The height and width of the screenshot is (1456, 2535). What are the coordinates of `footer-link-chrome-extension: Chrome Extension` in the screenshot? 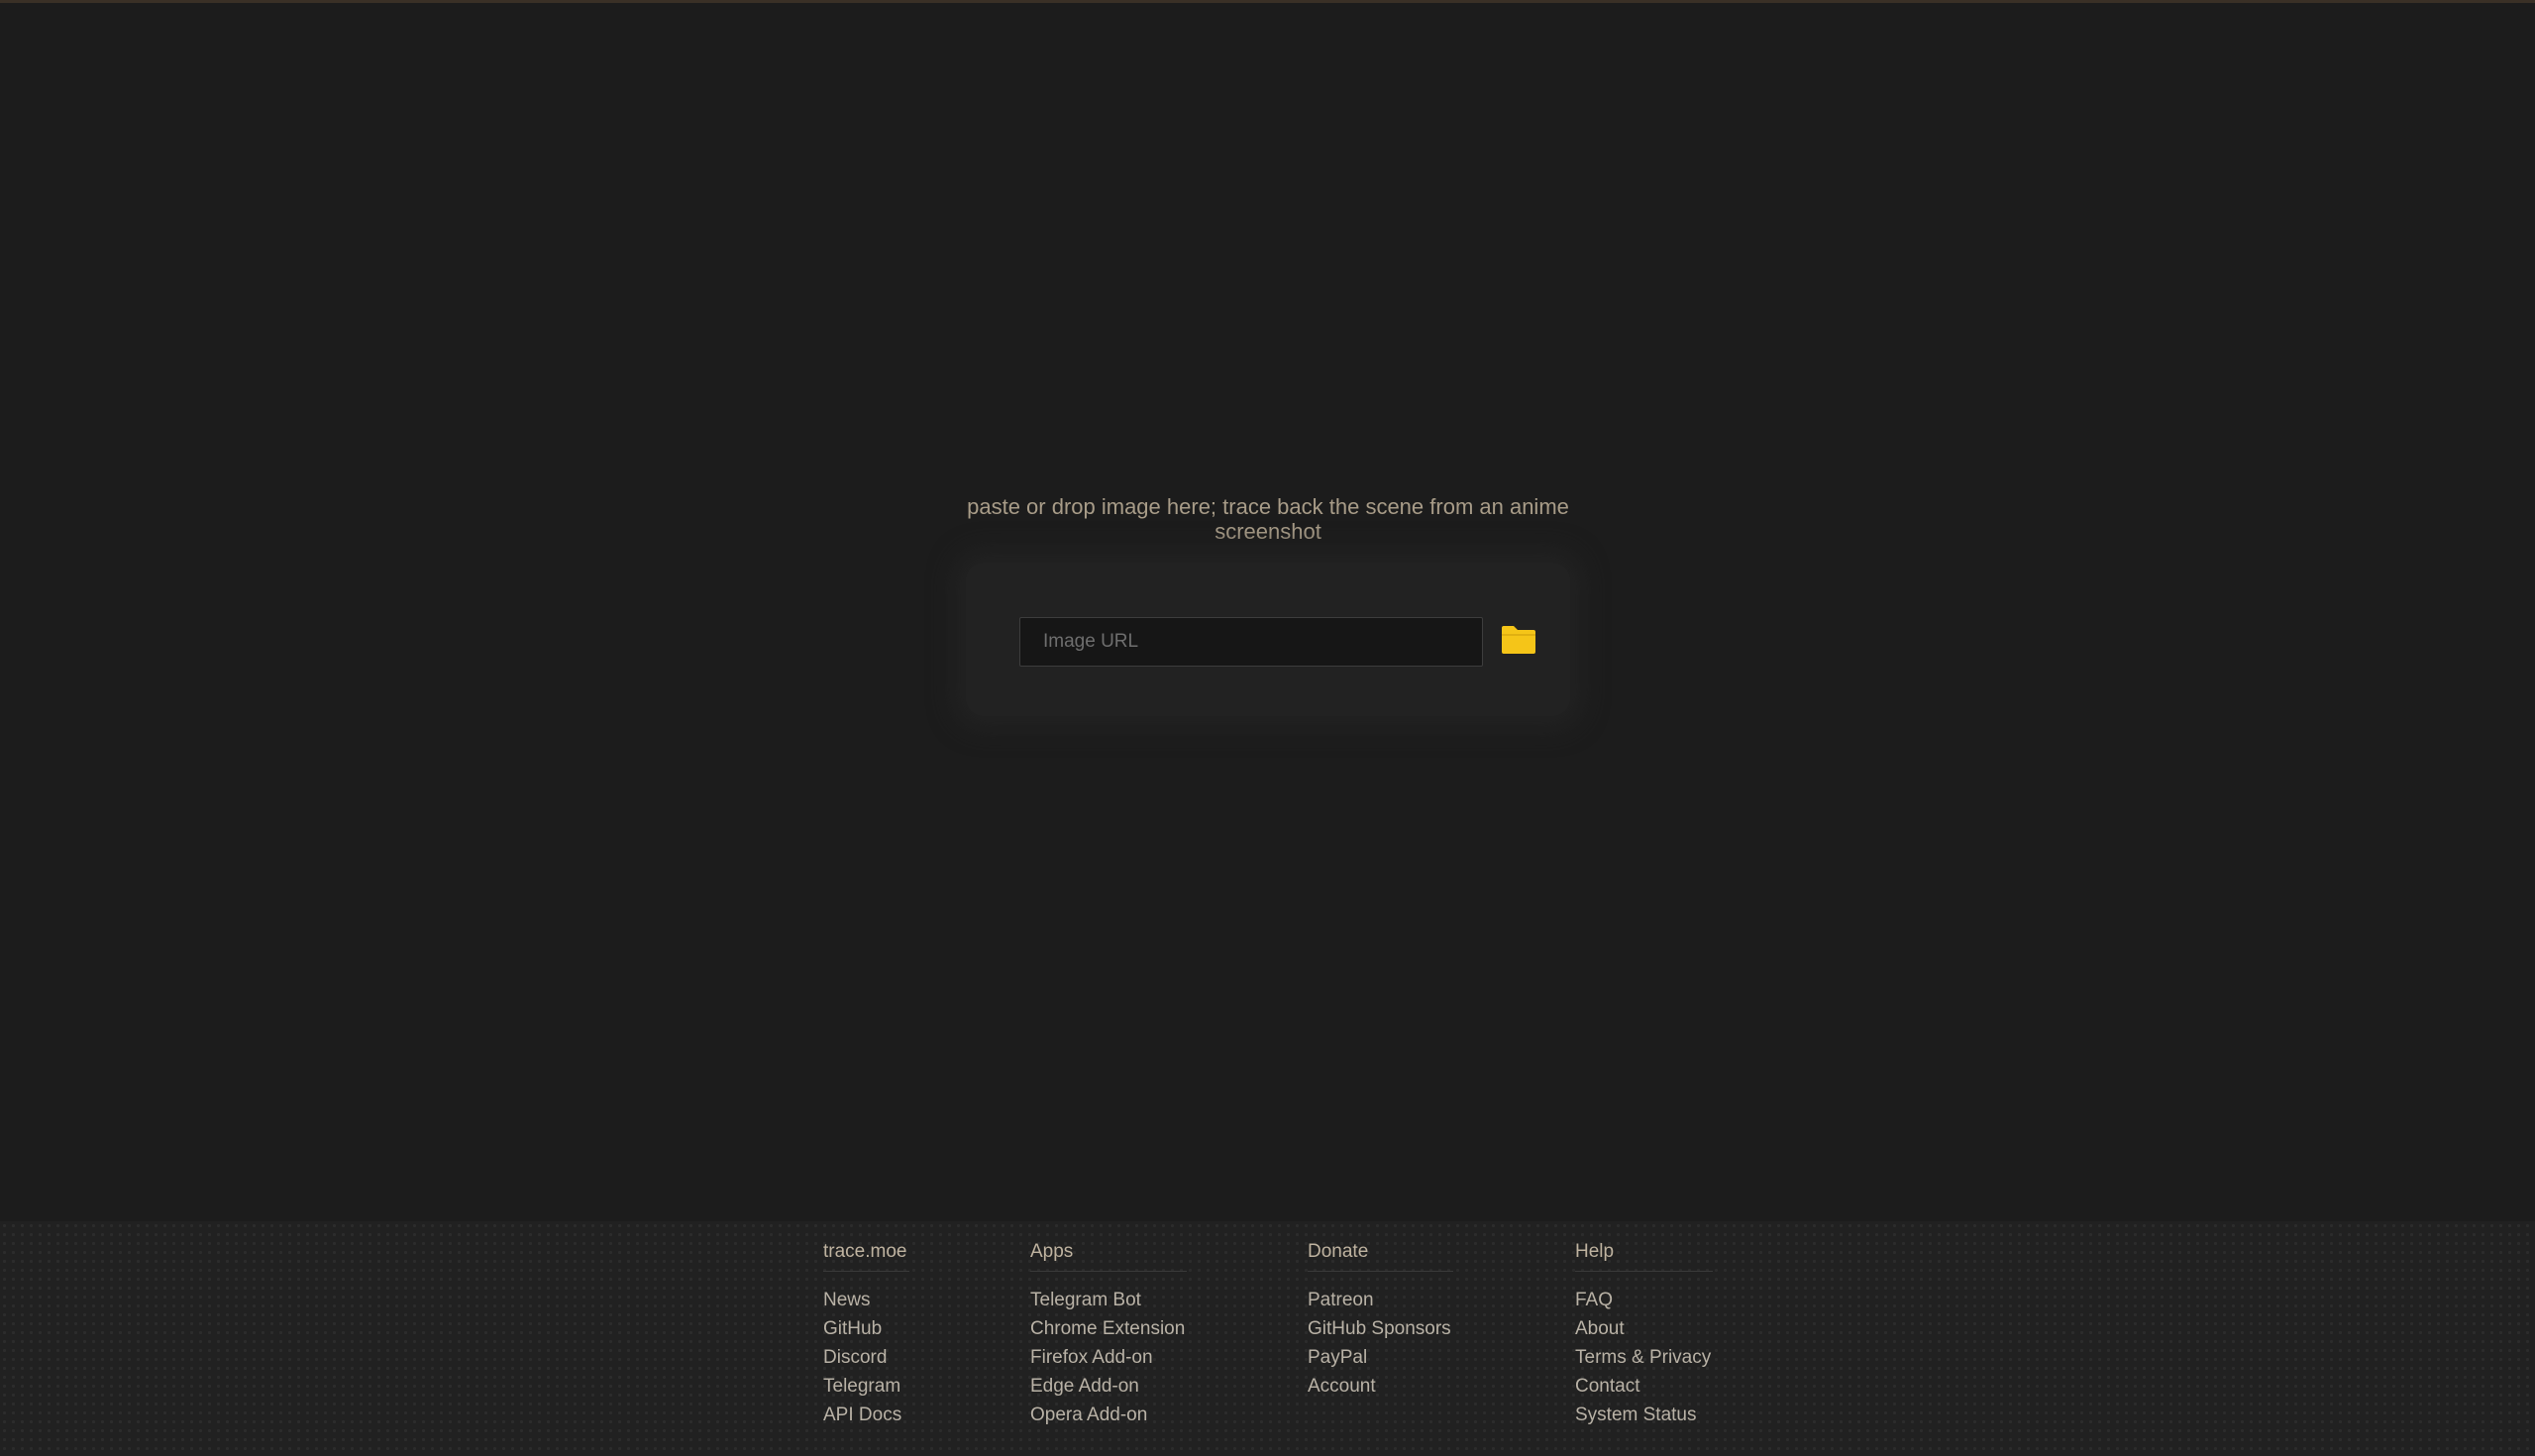 It's located at (1108, 1328).